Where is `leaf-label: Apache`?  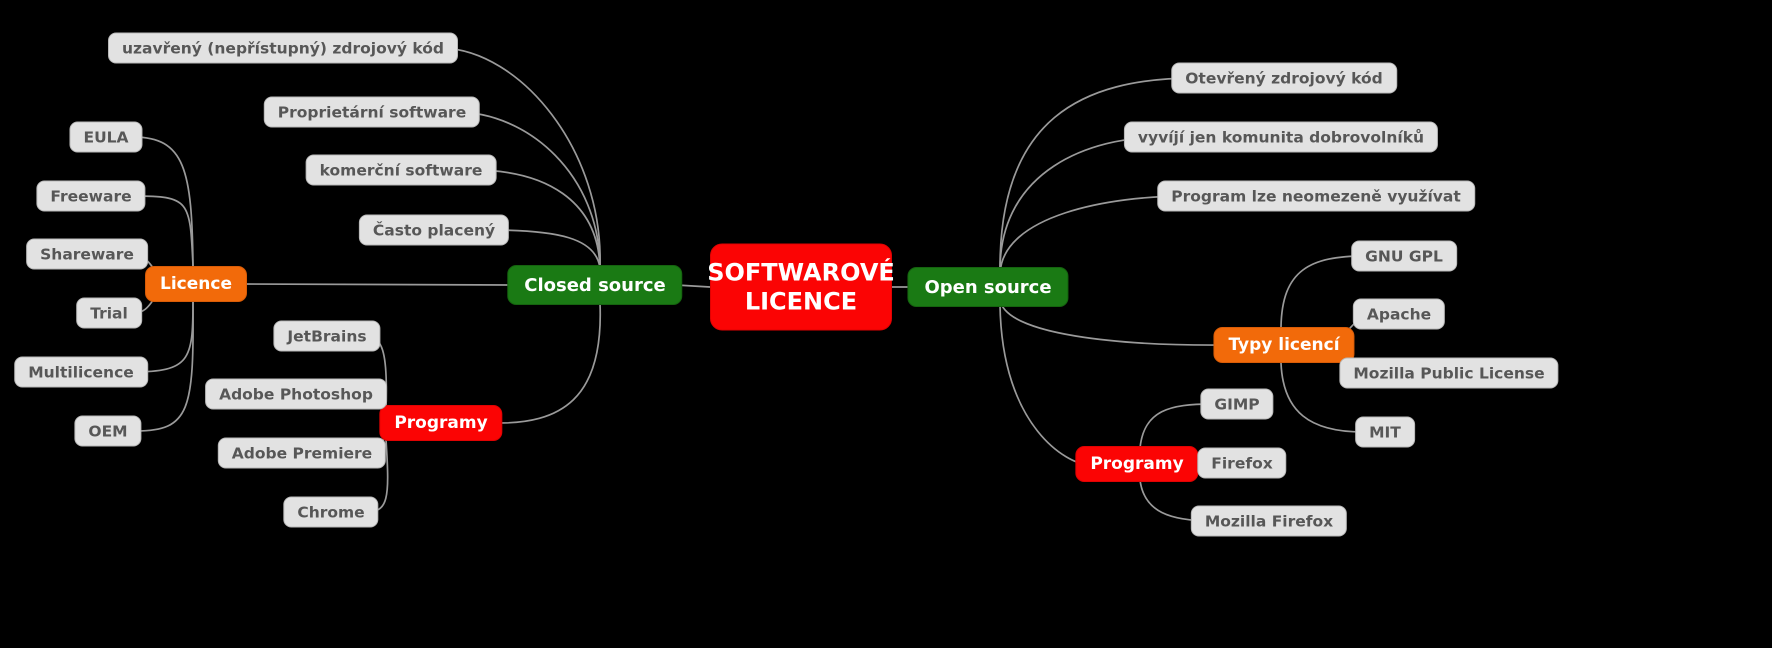
leaf-label: Apache is located at coordinates (1399, 314).